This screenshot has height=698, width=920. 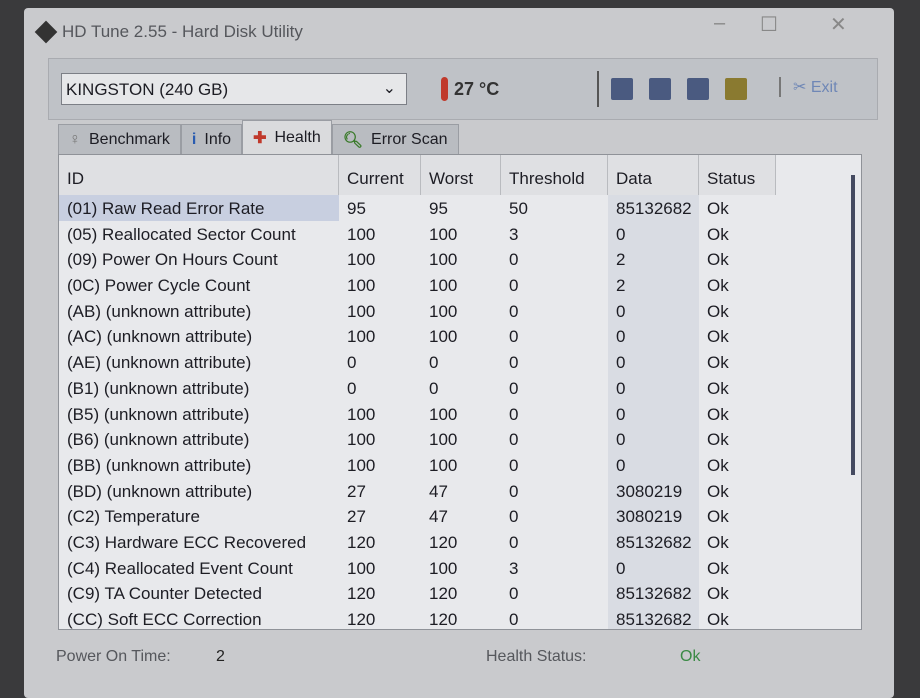 I want to click on cell-id: (C3) Hardware ECC Recovered, so click(x=187, y=542).